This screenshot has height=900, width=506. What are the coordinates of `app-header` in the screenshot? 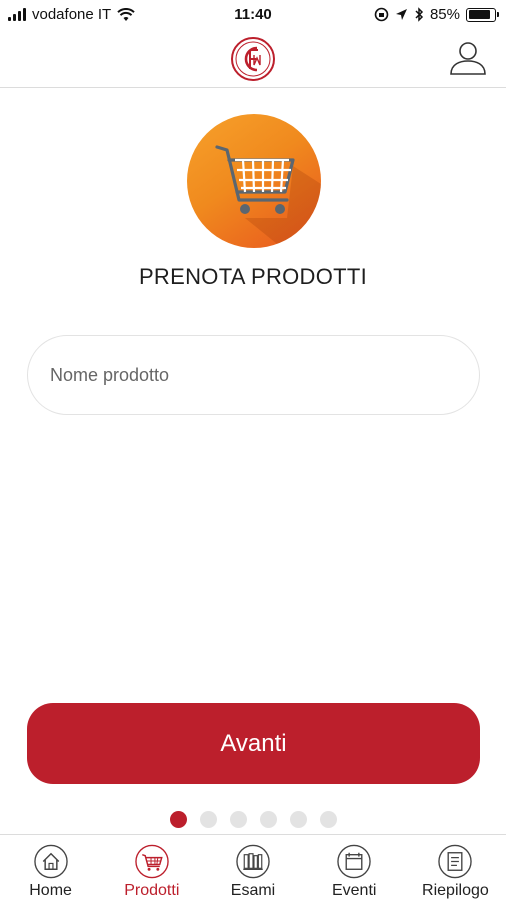 It's located at (253, 59).